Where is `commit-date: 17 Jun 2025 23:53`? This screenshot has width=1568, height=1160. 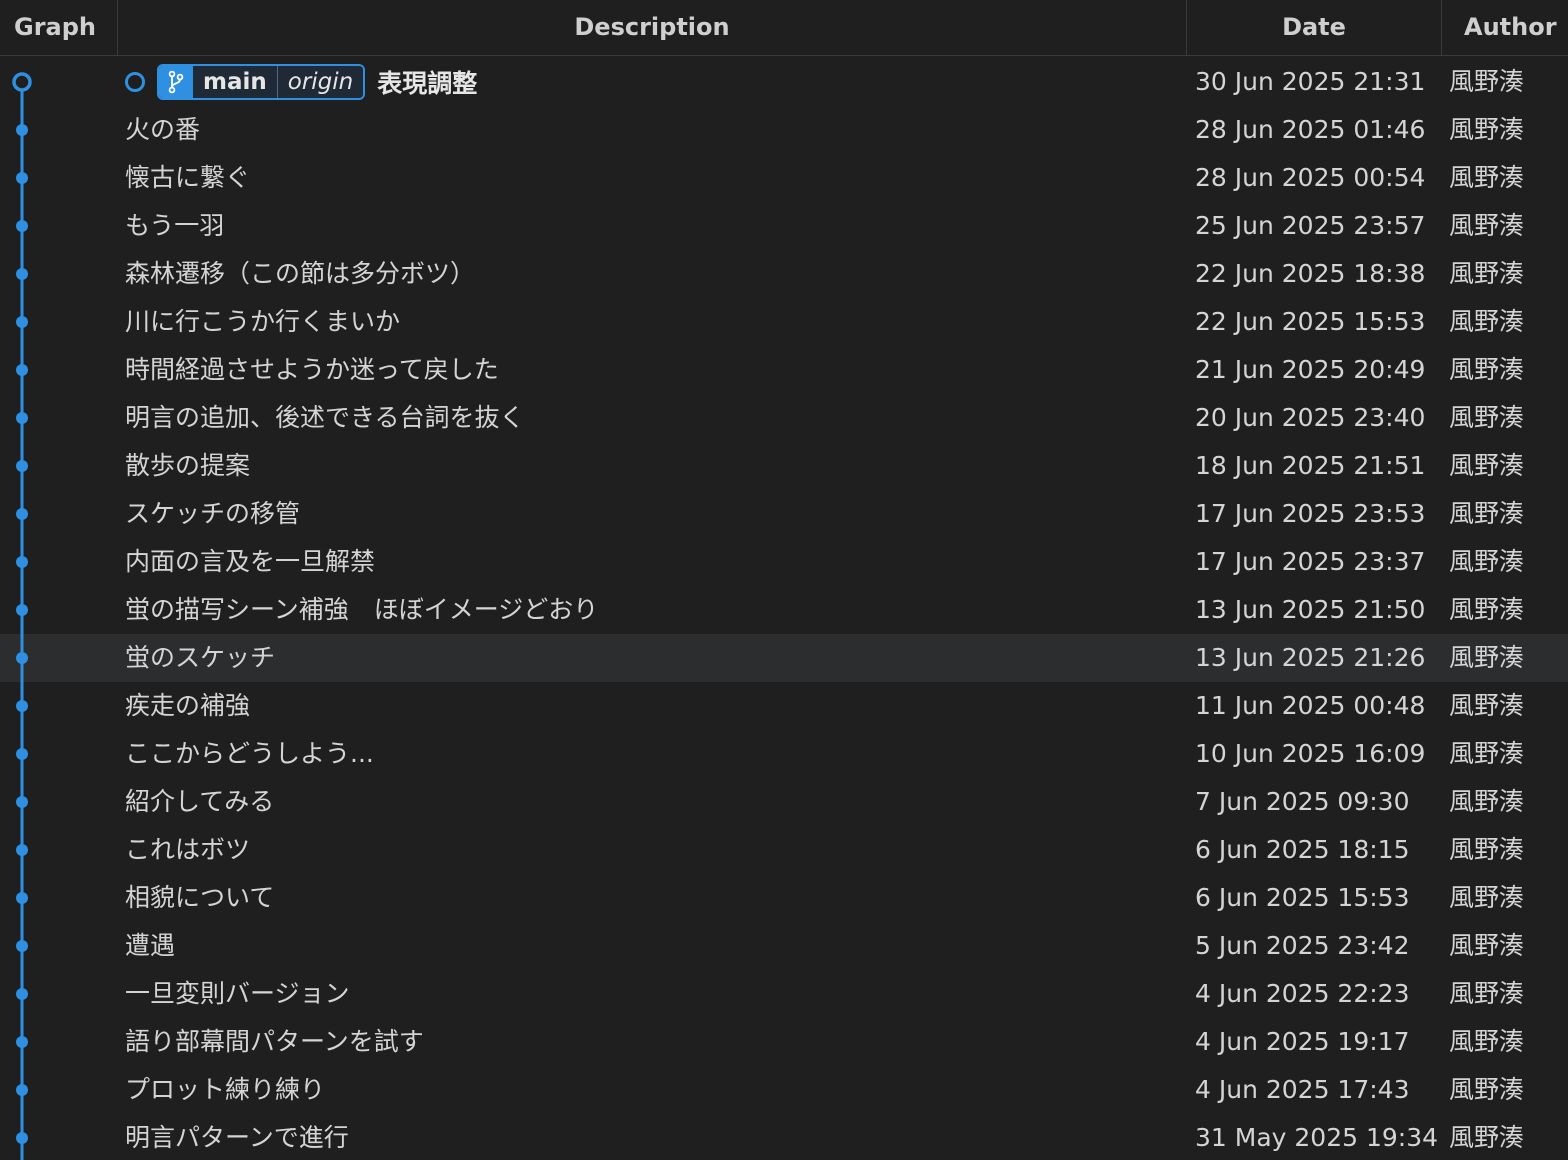
commit-date: 17 Jun 2025 23:53 is located at coordinates (1310, 513).